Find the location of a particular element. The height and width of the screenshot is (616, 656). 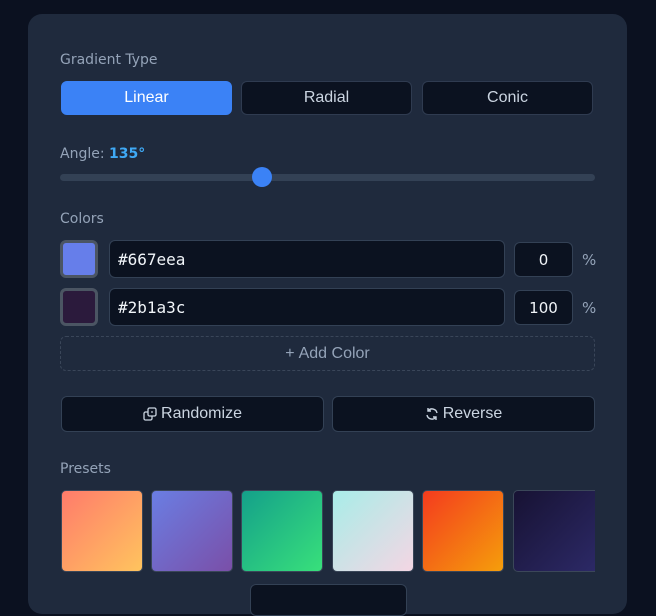

plus-icon: + is located at coordinates (290, 353).